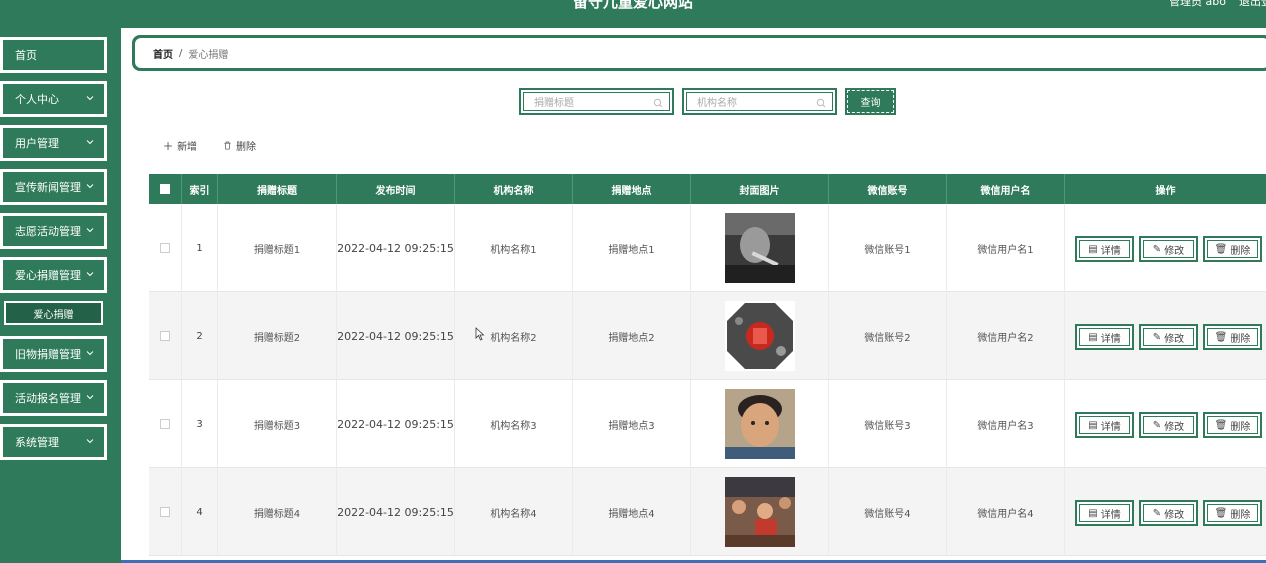  Describe the element at coordinates (1174, 427) in the screenshot. I see `edit-label: 修改` at that location.